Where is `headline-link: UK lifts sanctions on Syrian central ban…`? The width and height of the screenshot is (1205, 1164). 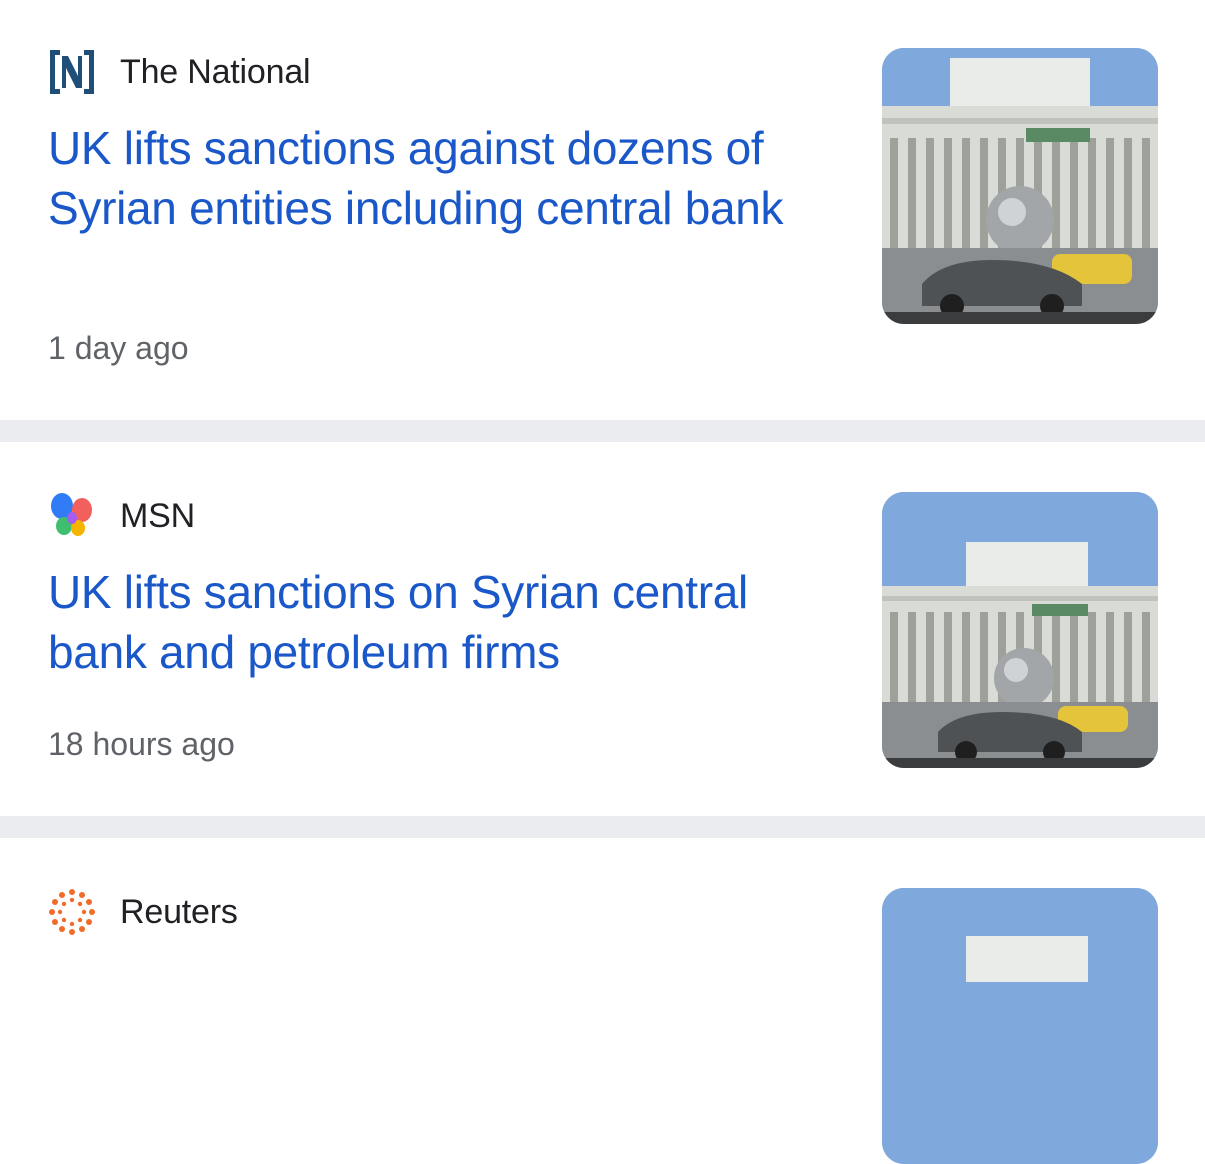
headline-link: UK lifts sanctions on Syrian central ban… is located at coordinates (443, 622).